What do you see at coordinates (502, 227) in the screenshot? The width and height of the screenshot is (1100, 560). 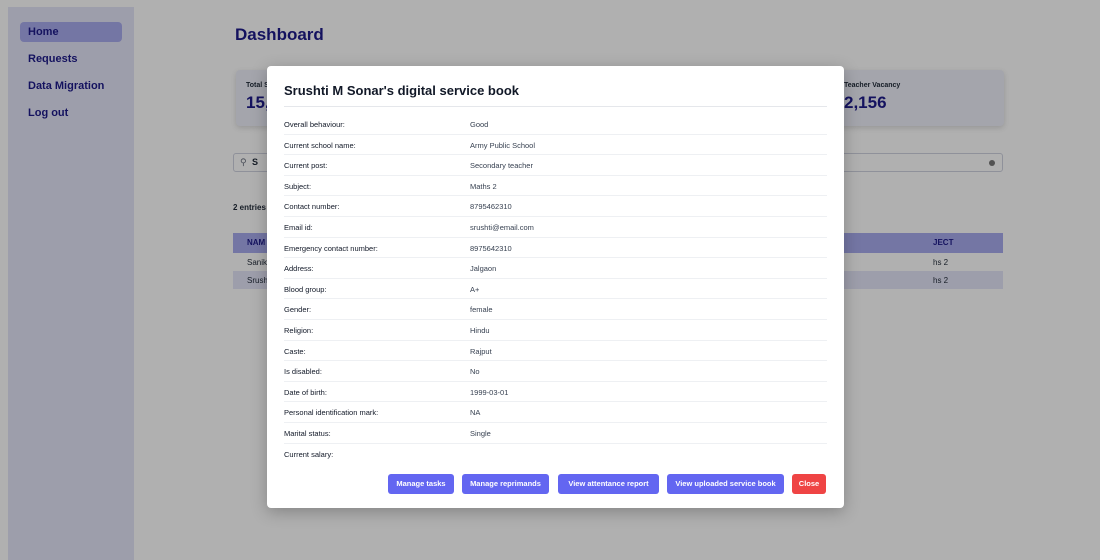 I see `detail-value: srushti@email.com` at bounding box center [502, 227].